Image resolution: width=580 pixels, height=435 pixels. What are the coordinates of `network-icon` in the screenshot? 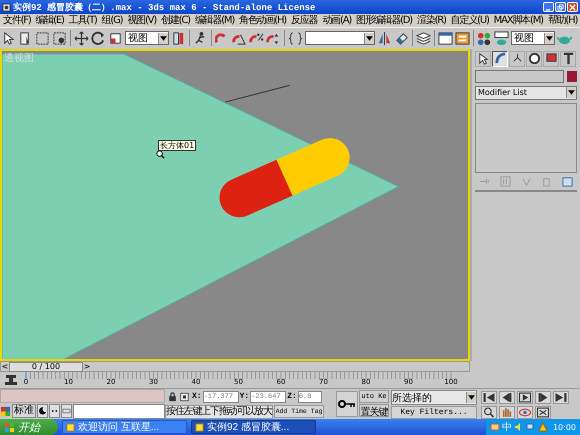 It's located at (531, 427).